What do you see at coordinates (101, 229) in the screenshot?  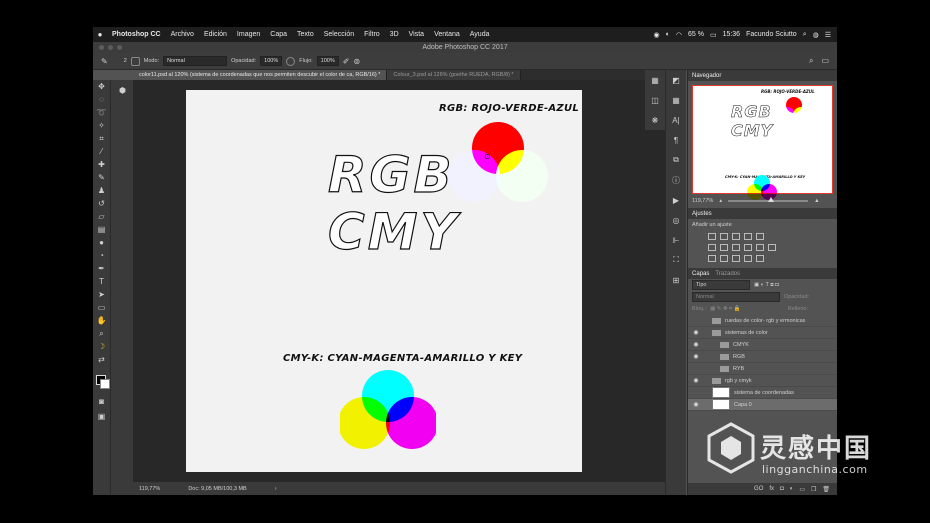 I see `gradient-tool-icon: ▤` at bounding box center [101, 229].